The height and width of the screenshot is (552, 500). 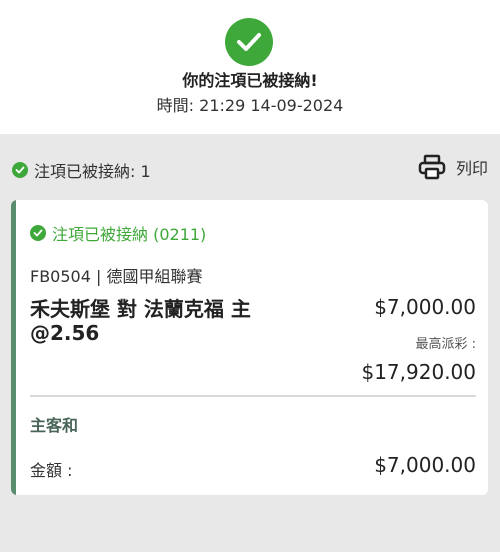 I want to click on confirmation-title: 你的注項已被接納!, so click(x=250, y=80).